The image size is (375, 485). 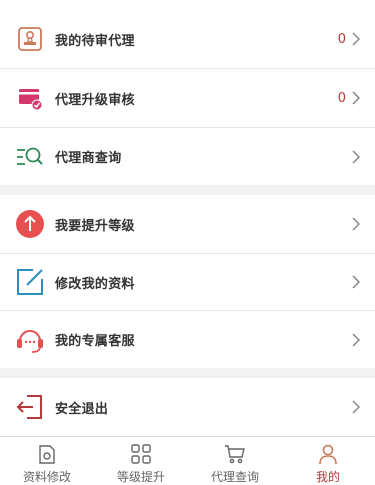 What do you see at coordinates (82, 409) in the screenshot?
I see `menu-item-label: 安全退出` at bounding box center [82, 409].